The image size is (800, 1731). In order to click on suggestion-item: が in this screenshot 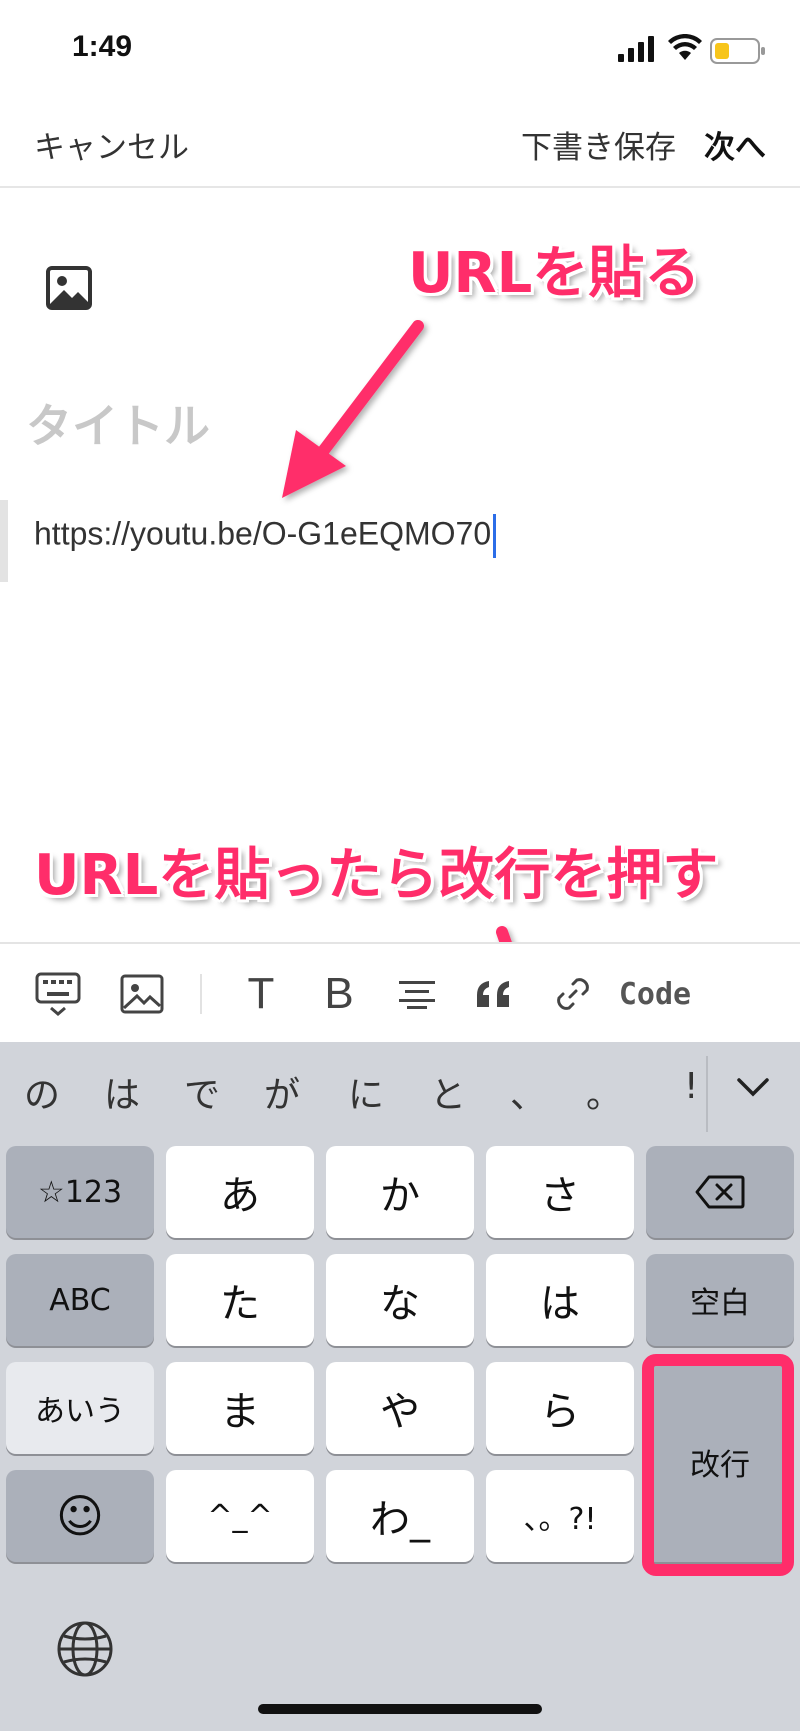, I will do `click(282, 1092)`.